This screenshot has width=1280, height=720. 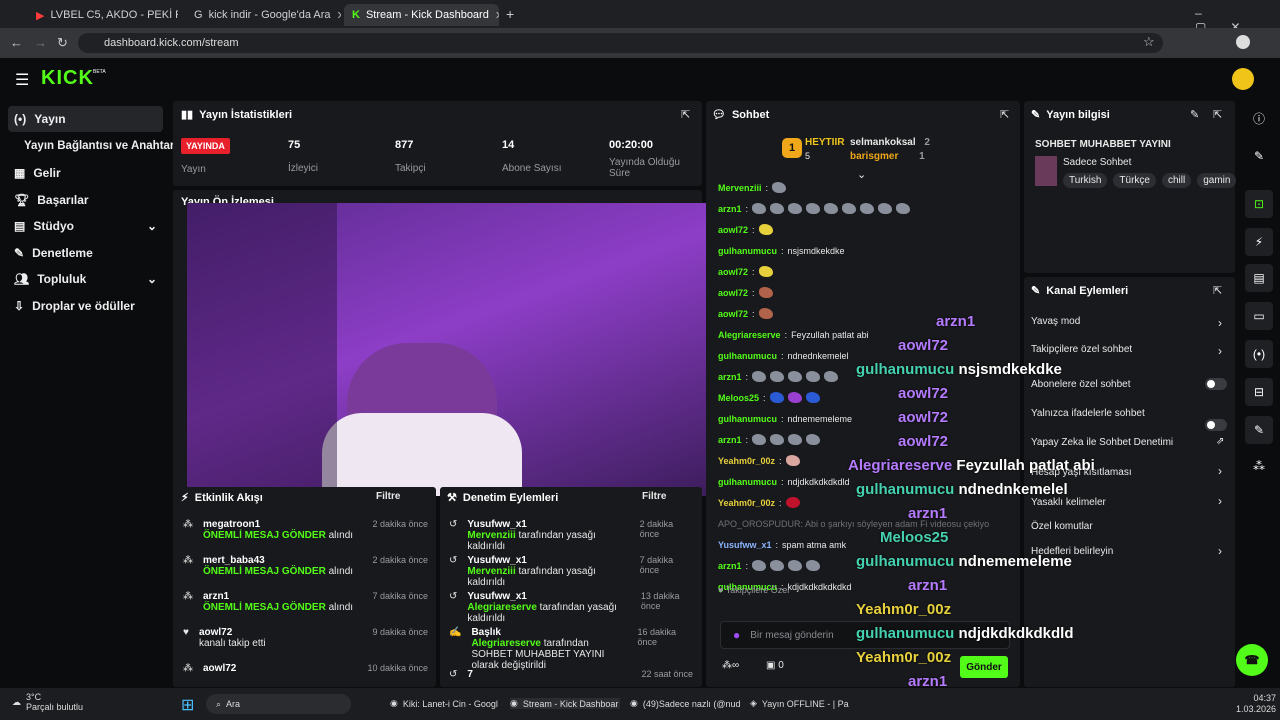 I want to click on clip-icon: ⊡, so click(x=1259, y=204).